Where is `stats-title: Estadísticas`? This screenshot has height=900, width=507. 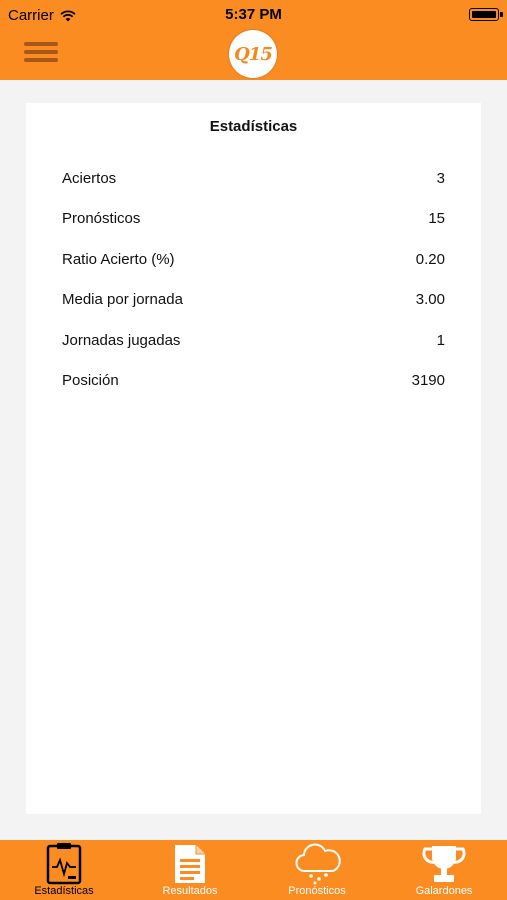
stats-title: Estadísticas is located at coordinates (253, 126).